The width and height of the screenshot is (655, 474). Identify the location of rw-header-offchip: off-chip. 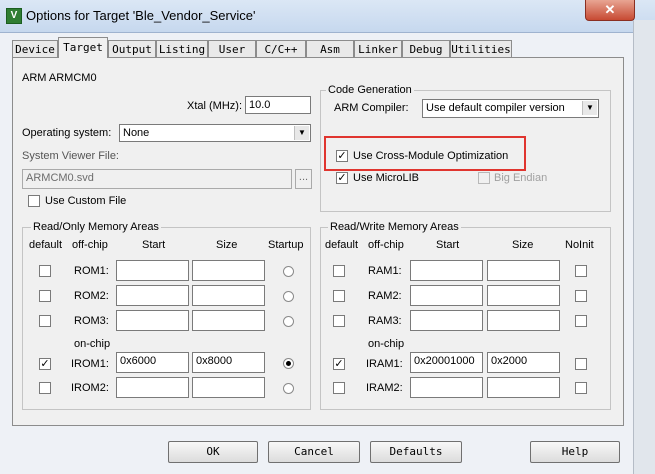
(386, 245).